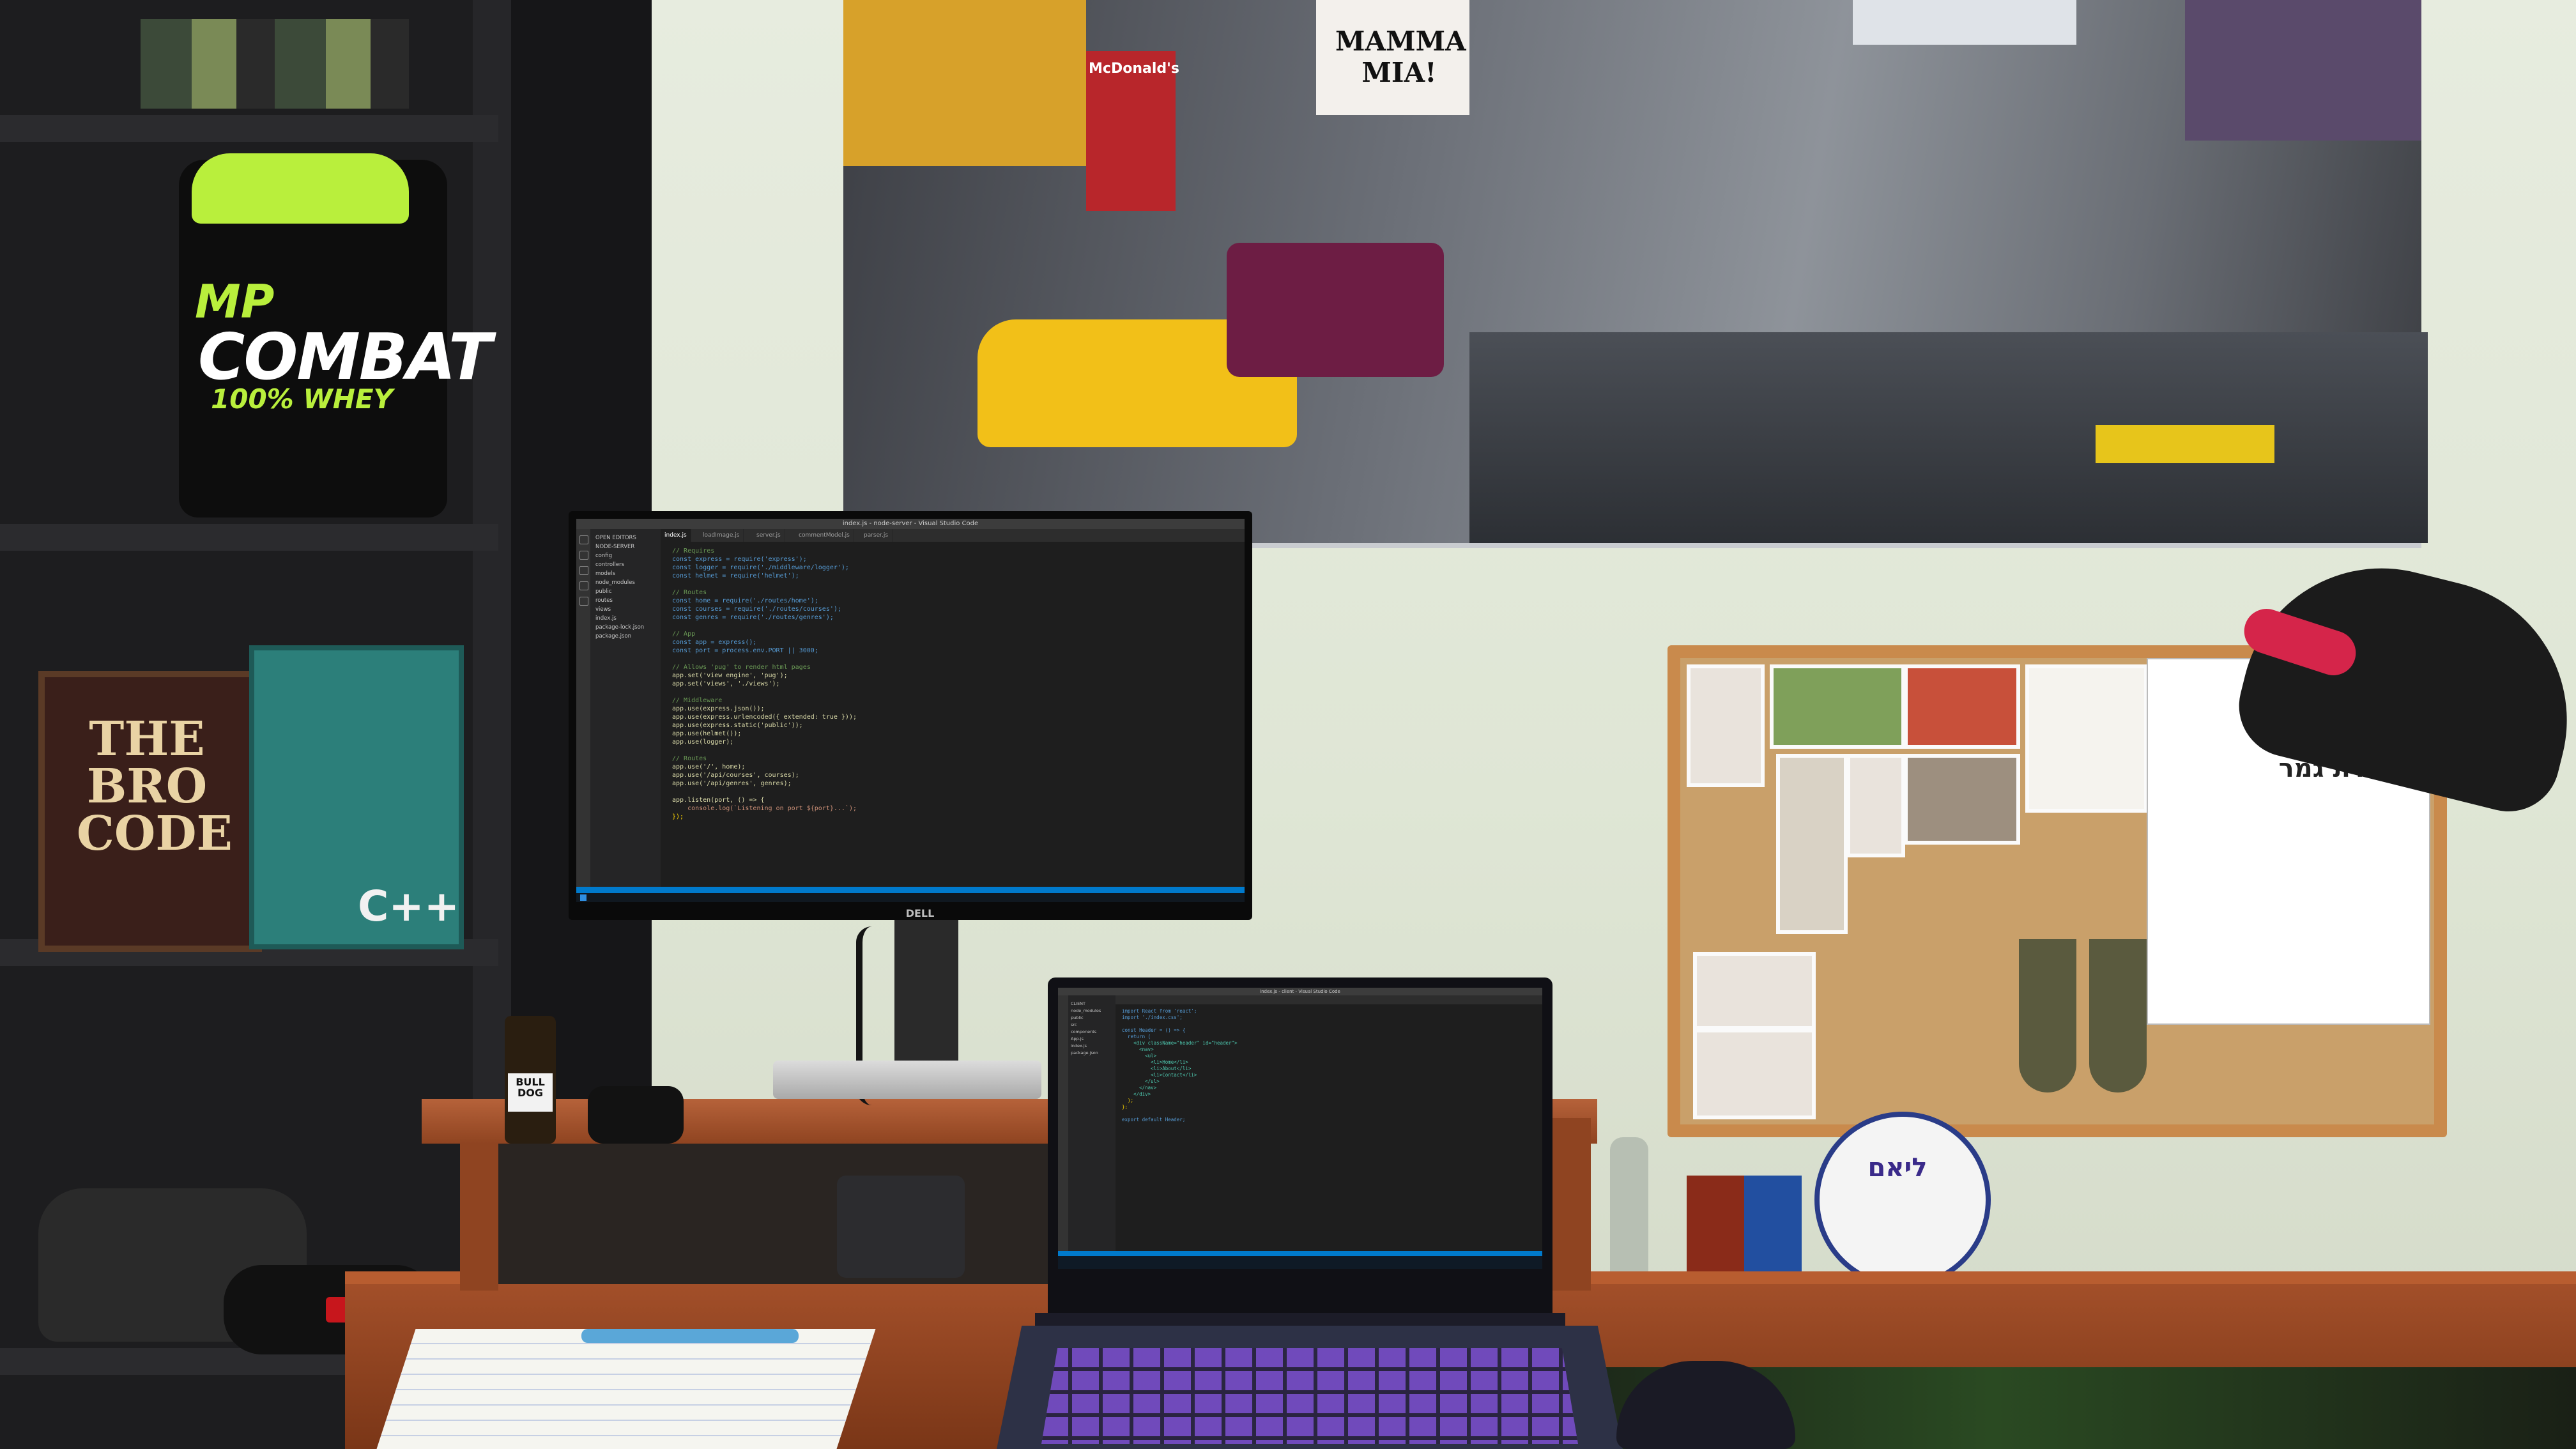 The image size is (2576, 1449). What do you see at coordinates (1083, 1032) in the screenshot?
I see `explorer-item: components` at bounding box center [1083, 1032].